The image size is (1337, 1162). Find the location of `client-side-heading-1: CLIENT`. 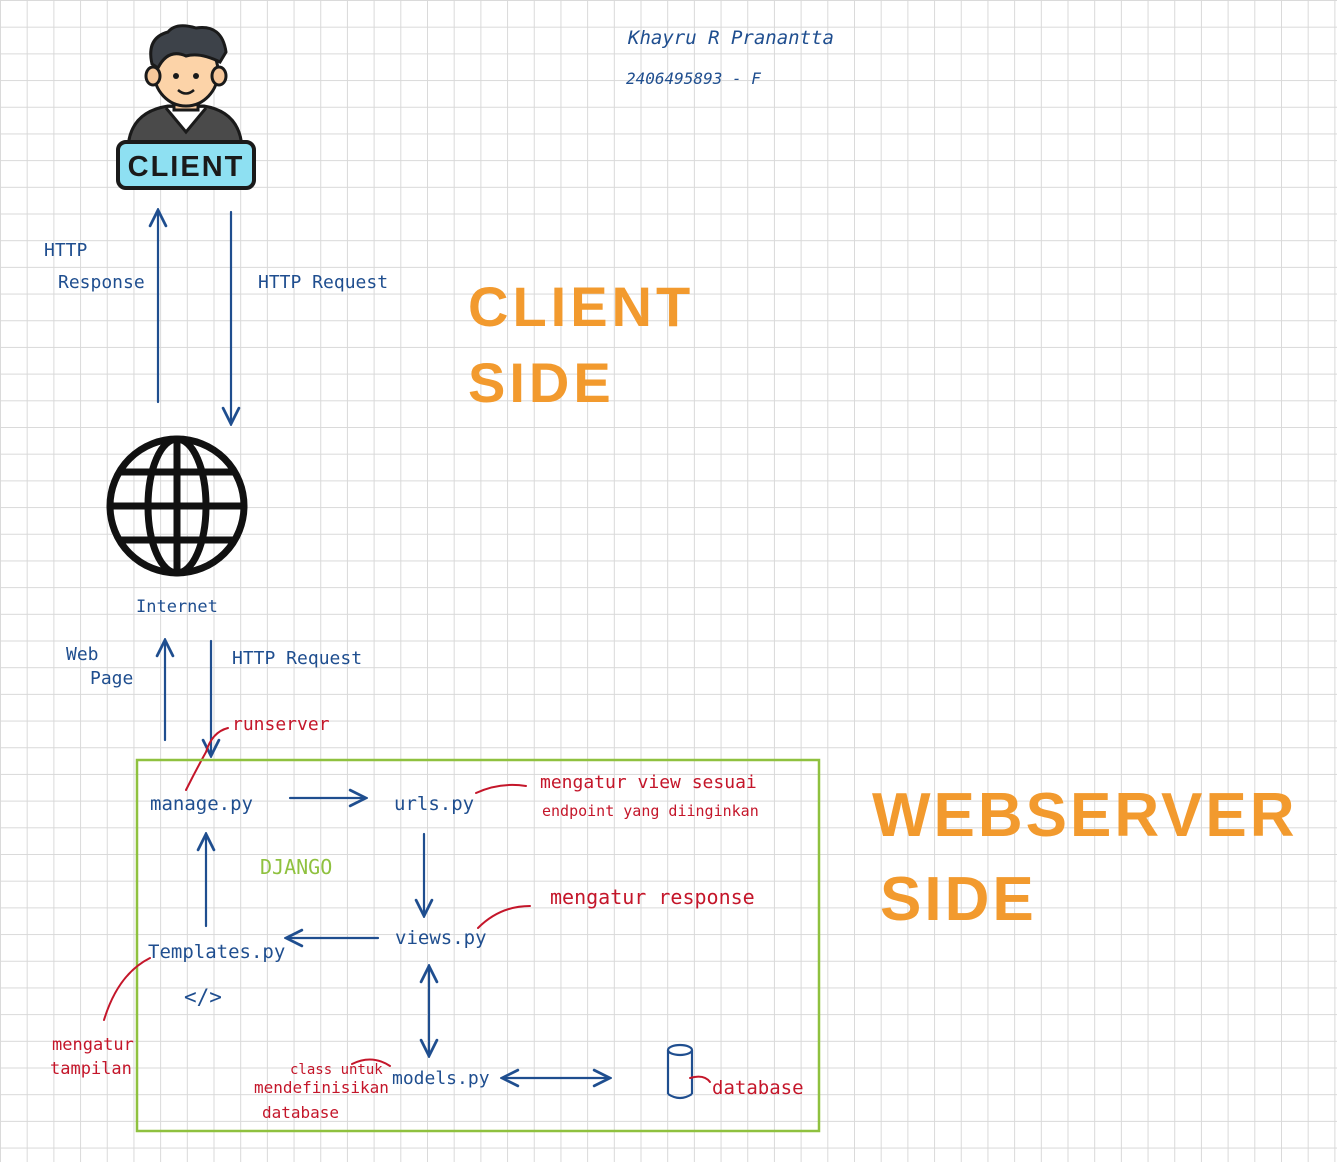

client-side-heading-1: CLIENT is located at coordinates (581, 306).